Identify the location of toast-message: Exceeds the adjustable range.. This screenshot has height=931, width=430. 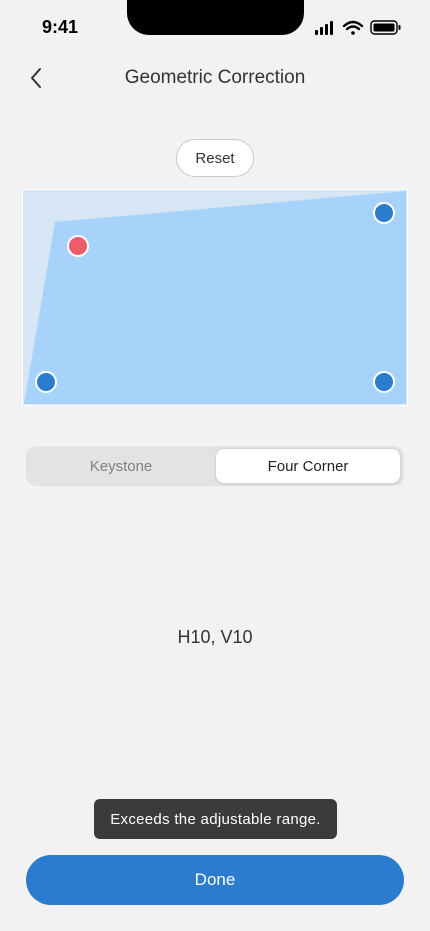
(215, 819).